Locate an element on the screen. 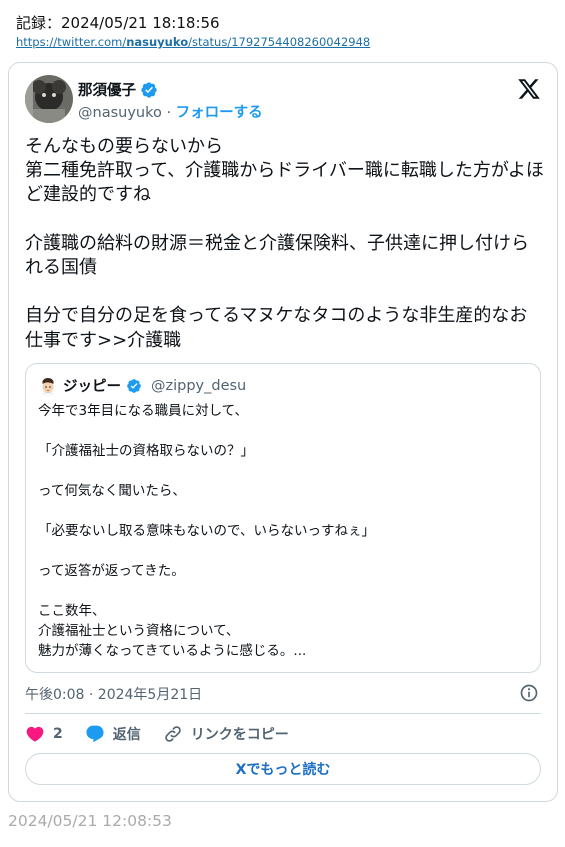 This screenshot has height=847, width=565. action-bar: 2 返信 リンクをコピー is located at coordinates (168, 734).